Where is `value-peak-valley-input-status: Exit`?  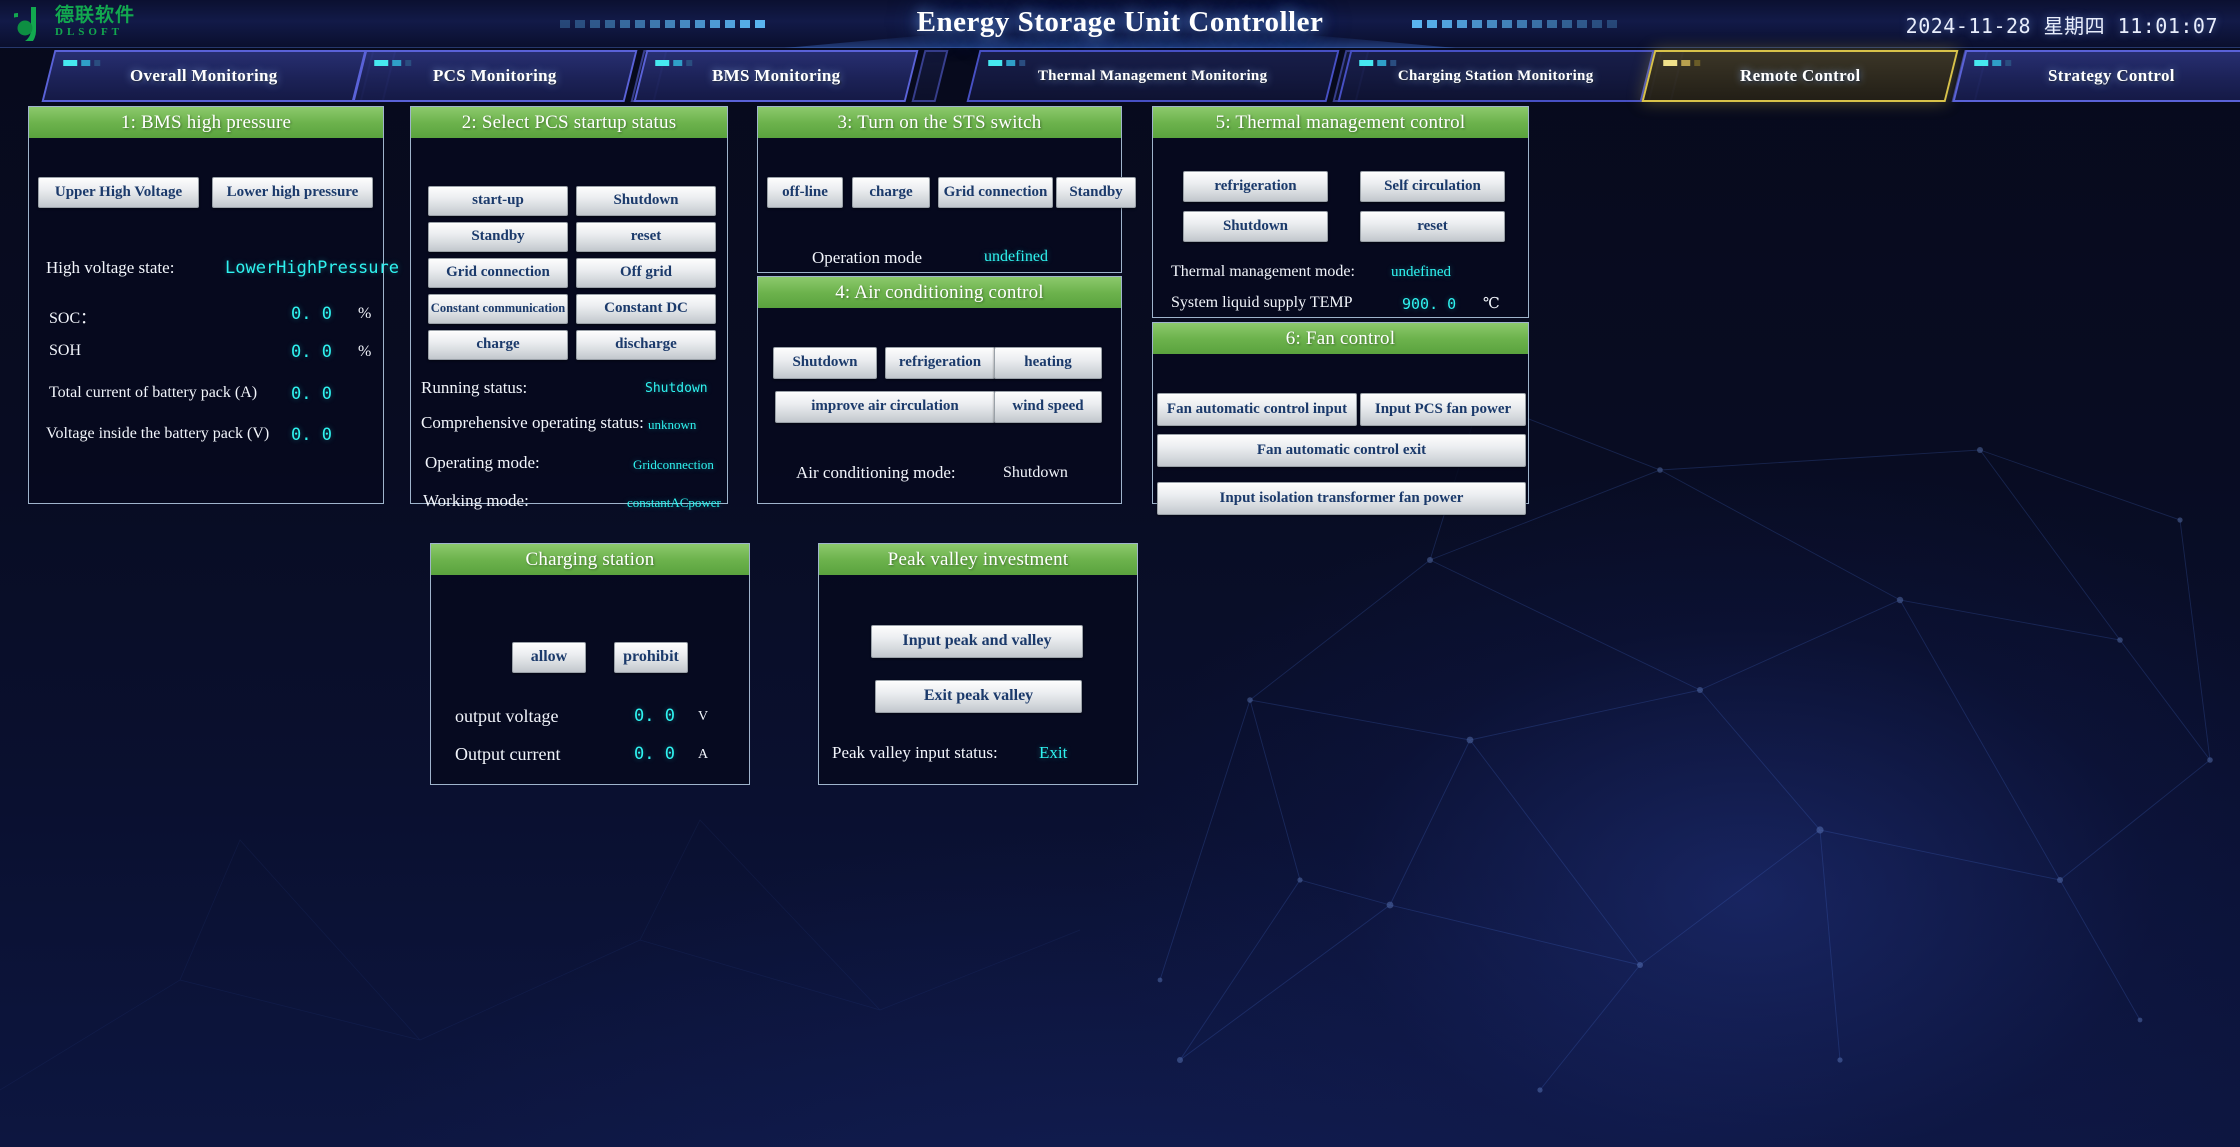 value-peak-valley-input-status: Exit is located at coordinates (1053, 752).